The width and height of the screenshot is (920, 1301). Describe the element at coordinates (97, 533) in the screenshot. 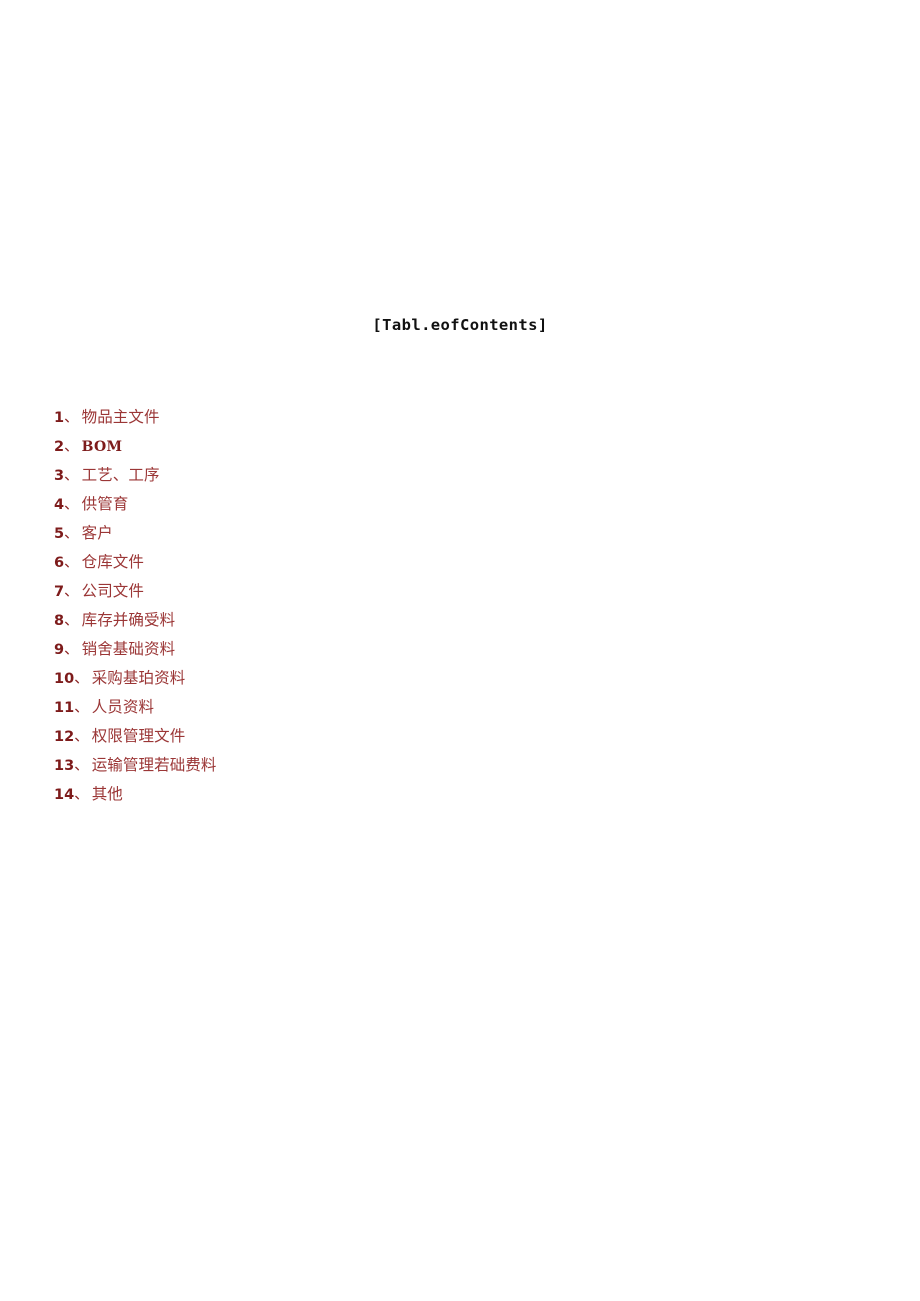

I see `toc-entry-label: 客户` at that location.